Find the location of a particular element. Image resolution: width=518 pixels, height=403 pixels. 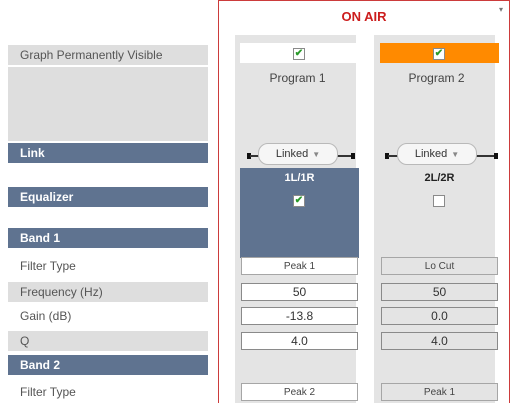

program-1-name: Program 1 is located at coordinates (297, 78).